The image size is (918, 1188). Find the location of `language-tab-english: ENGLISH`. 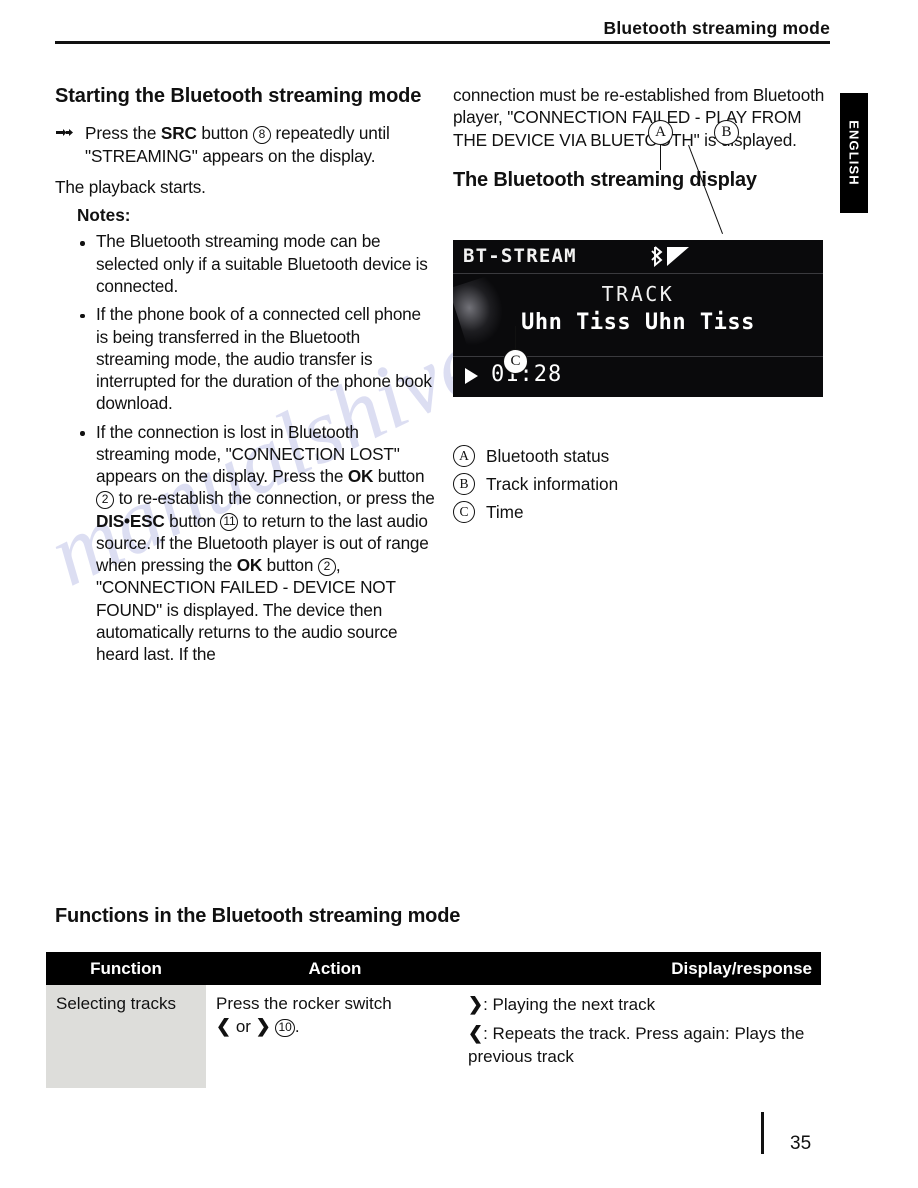

language-tab-english: ENGLISH is located at coordinates (854, 153).